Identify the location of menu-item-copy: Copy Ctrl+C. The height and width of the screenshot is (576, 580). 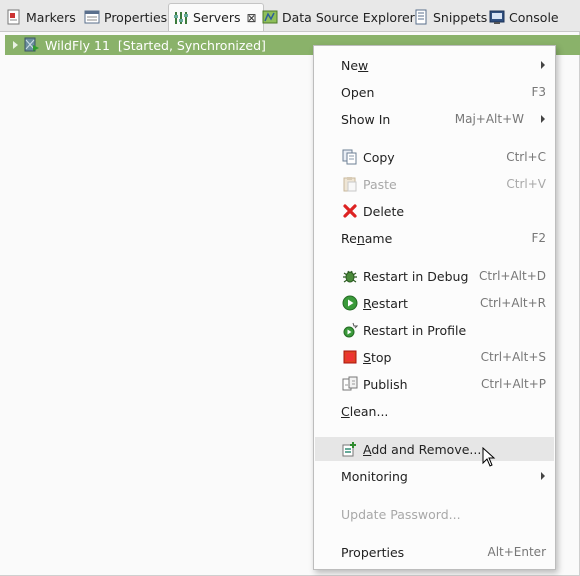
(434, 157).